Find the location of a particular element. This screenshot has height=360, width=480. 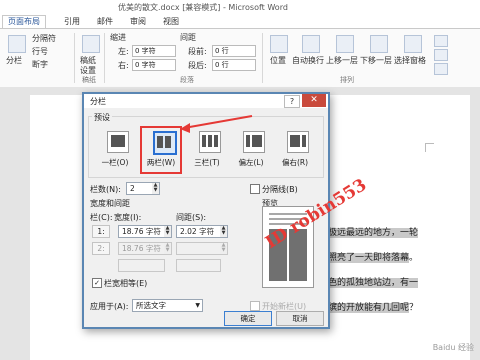

presets-label: 预设 is located at coordinates (102, 117).